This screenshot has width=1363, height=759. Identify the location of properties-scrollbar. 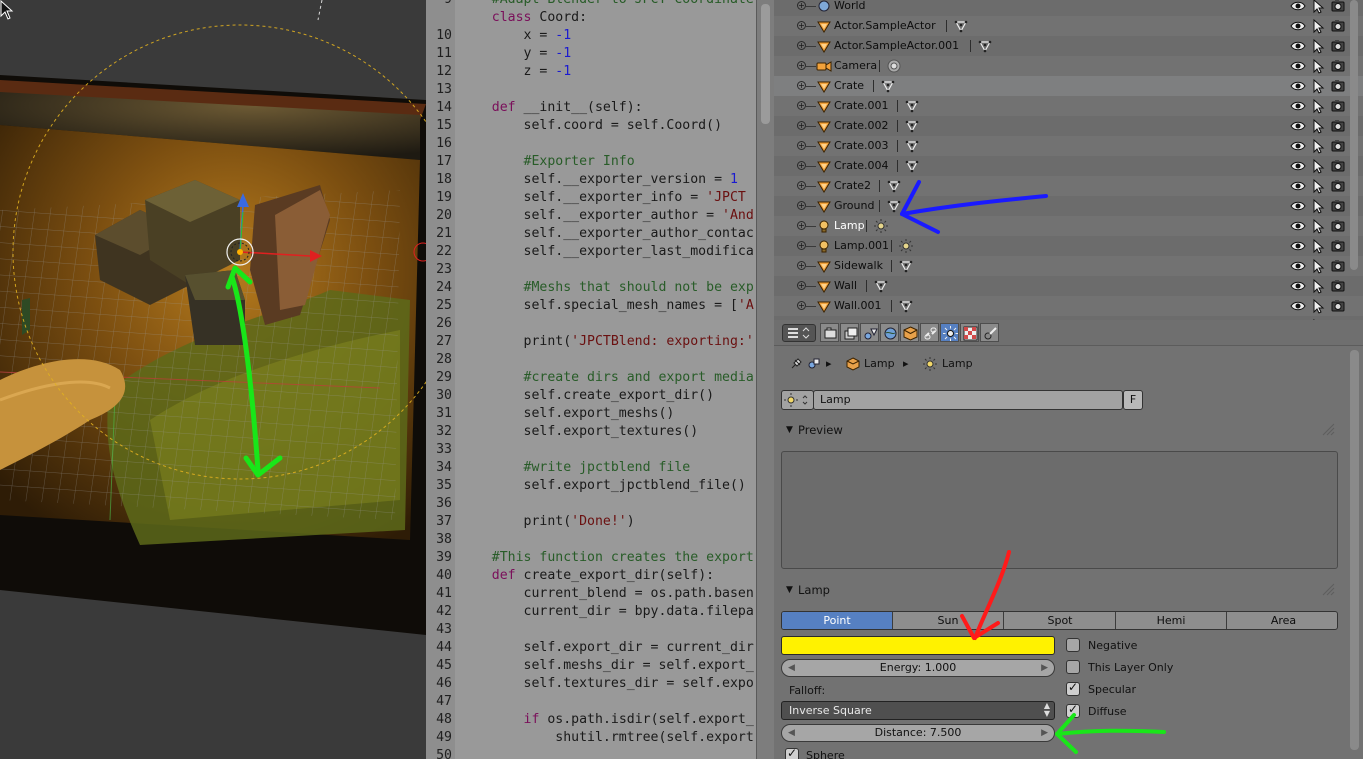
(1354, 550).